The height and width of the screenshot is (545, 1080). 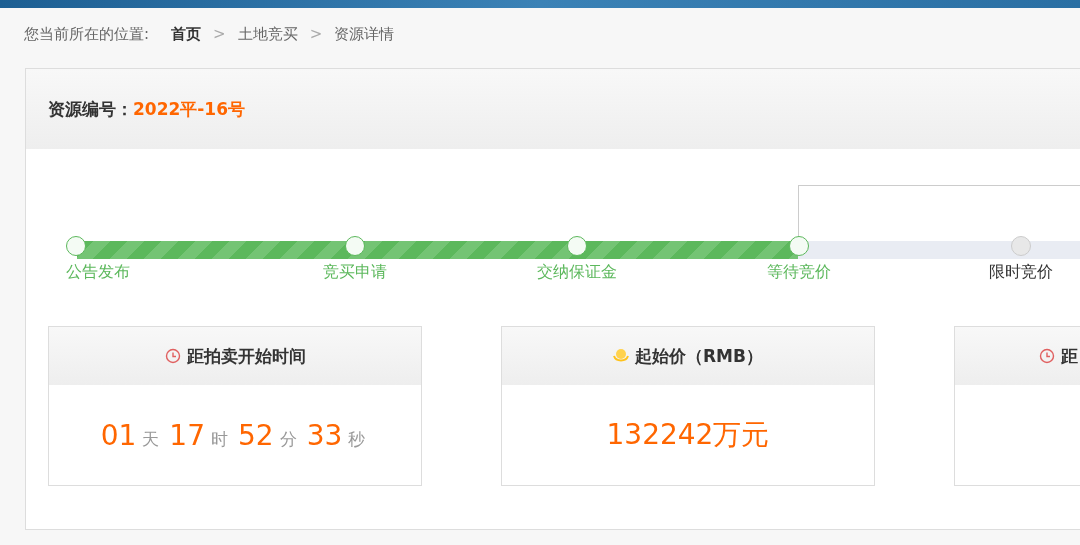 I want to click on card-title: 距拍卖开始时间, so click(x=246, y=356).